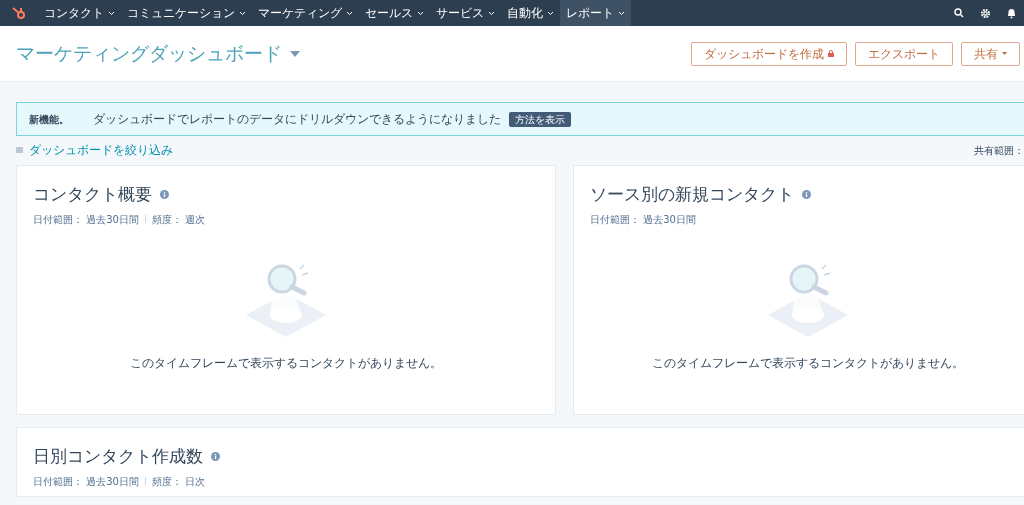 Image resolution: width=1024 pixels, height=505 pixels. Describe the element at coordinates (178, 219) in the screenshot. I see `card-meta: 頻度： 週次` at that location.